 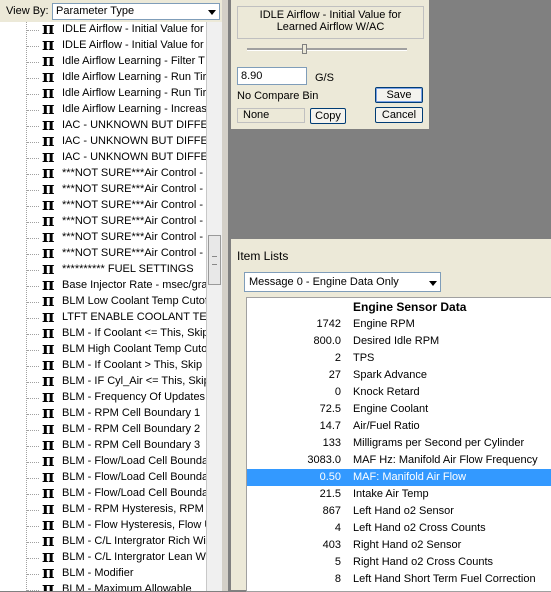 What do you see at coordinates (103, 61) in the screenshot?
I see `tree-item: π Idle Airflow Learning - Filter T` at bounding box center [103, 61].